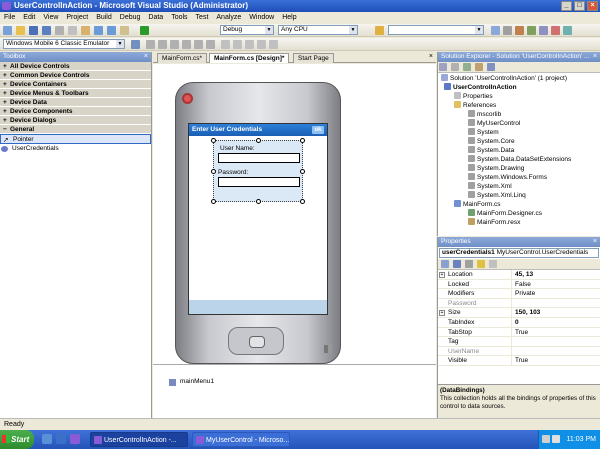 Image resolution: width=600 pixels, height=449 pixels. What do you see at coordinates (174, 44) in the screenshot?
I see `align-rights-icon` at bounding box center [174, 44].